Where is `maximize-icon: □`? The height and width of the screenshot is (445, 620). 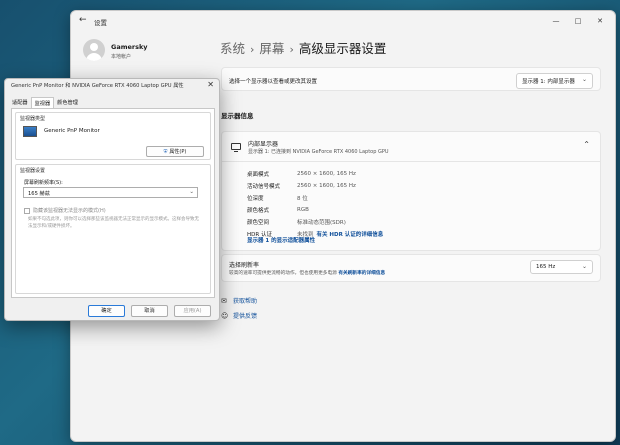
maximize-icon: □ is located at coordinates (578, 21).